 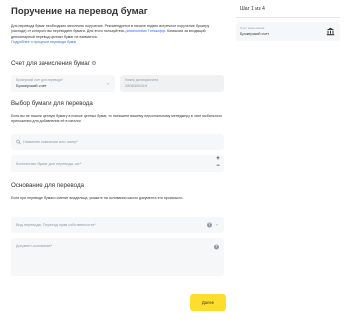 What do you see at coordinates (50, 142) in the screenshot?
I see `security-search-placeholder: Название компании или тикер*` at bounding box center [50, 142].